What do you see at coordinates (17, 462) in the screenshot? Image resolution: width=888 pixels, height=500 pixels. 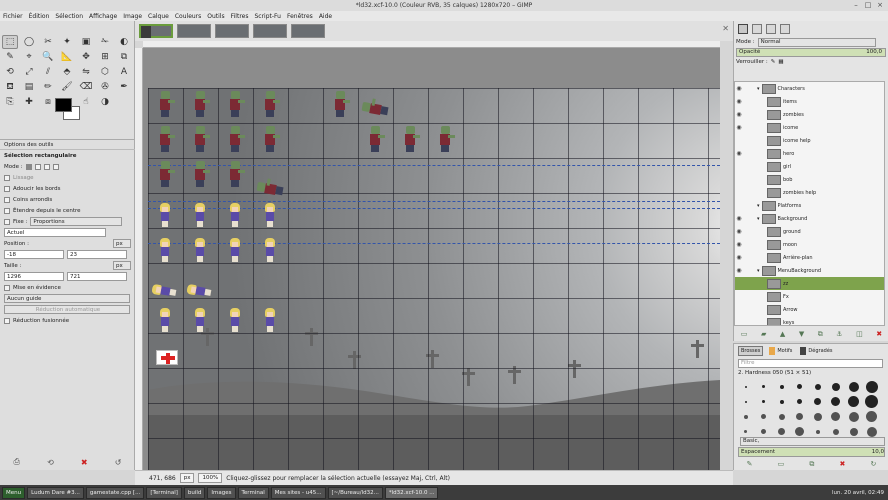 I see `save-options-icon: ⎙` at bounding box center [17, 462].